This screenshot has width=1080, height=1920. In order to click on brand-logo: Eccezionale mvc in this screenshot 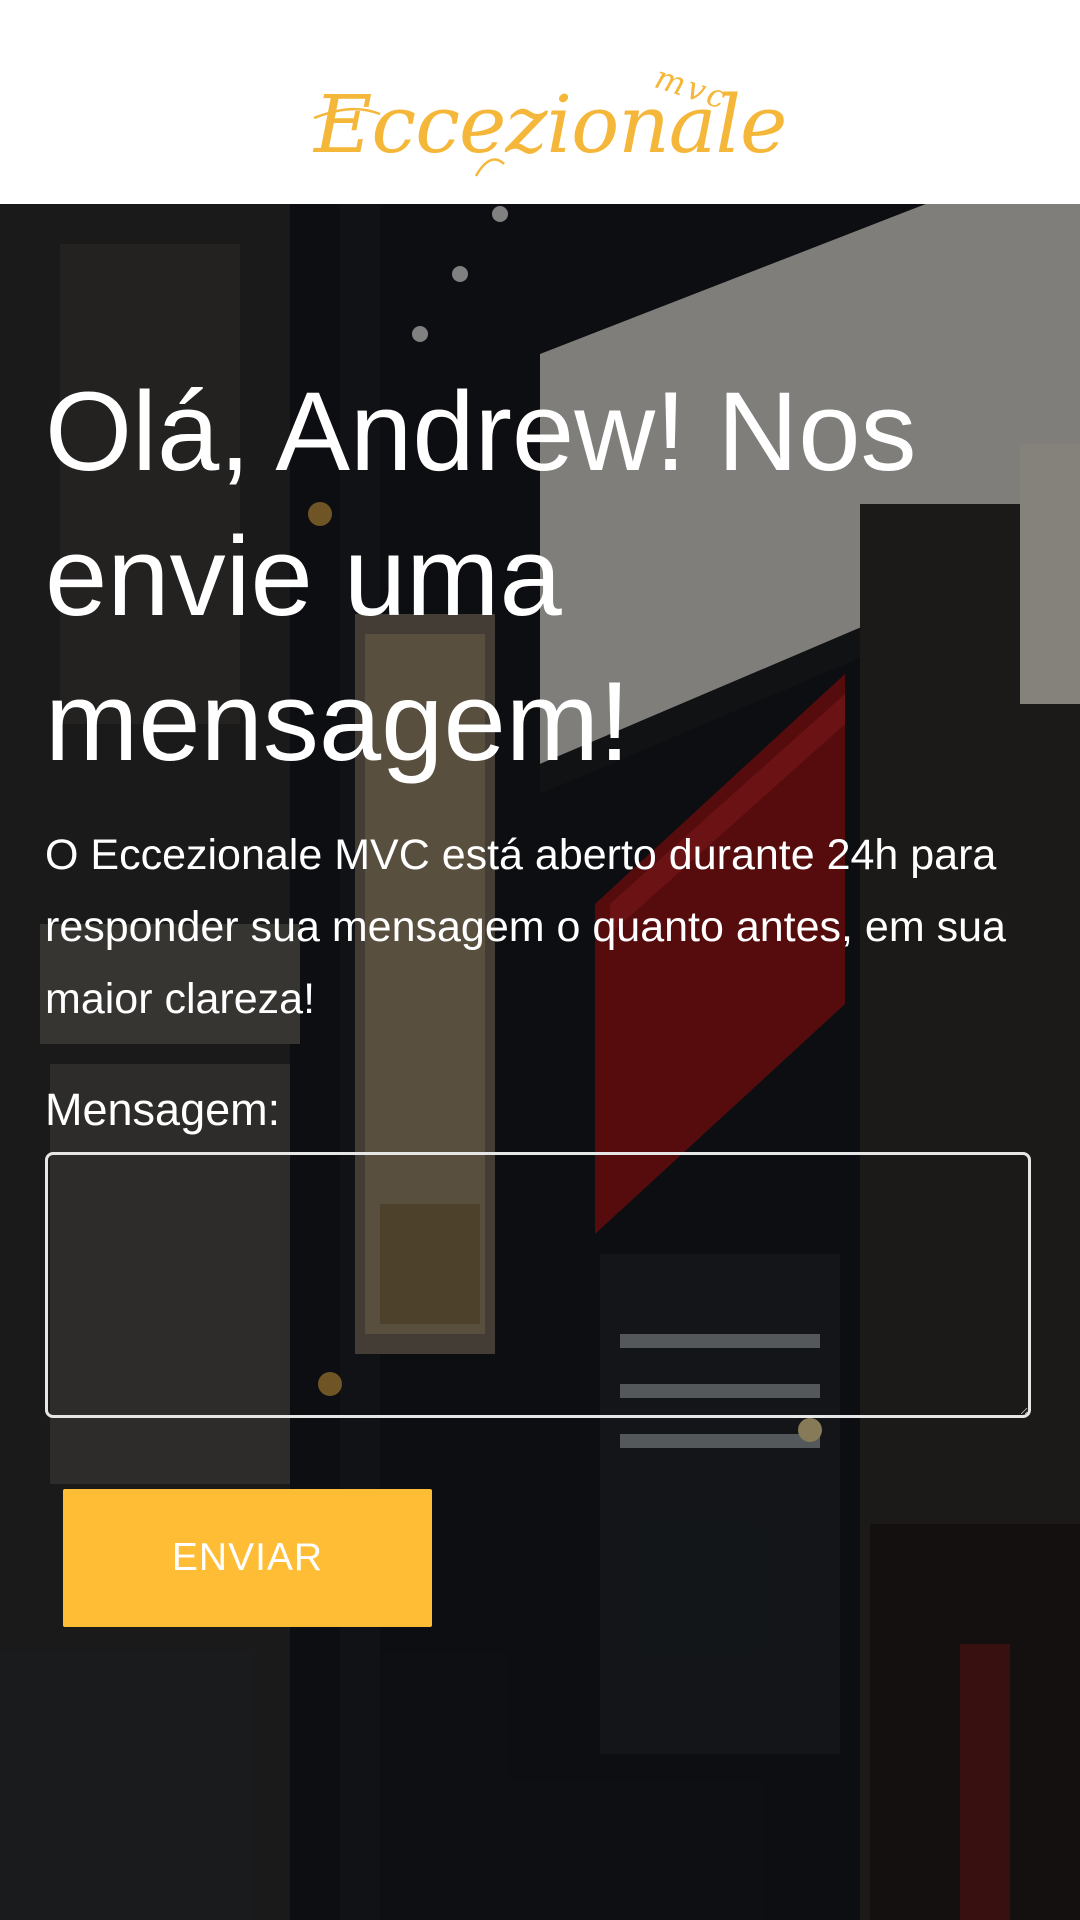, I will do `click(543, 113)`.